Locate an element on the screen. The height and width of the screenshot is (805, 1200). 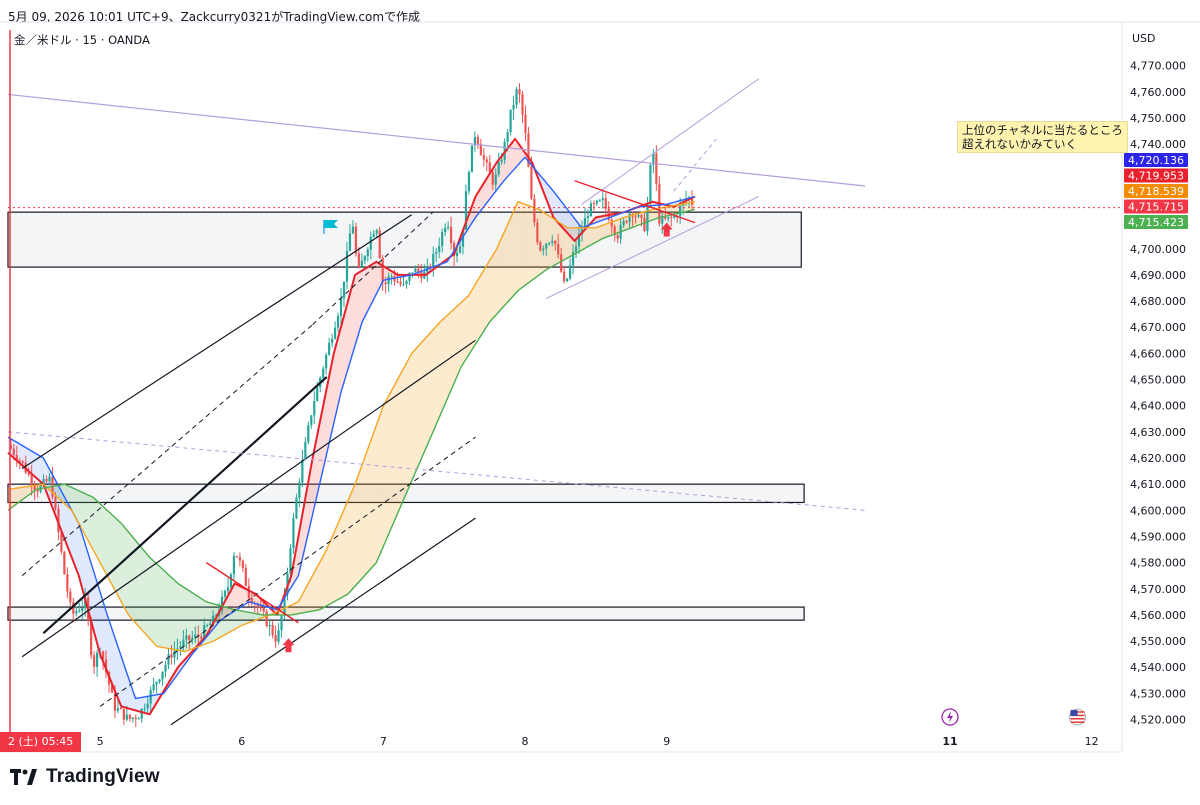
y-tick-label: 4,580.000 is located at coordinates (1158, 563).